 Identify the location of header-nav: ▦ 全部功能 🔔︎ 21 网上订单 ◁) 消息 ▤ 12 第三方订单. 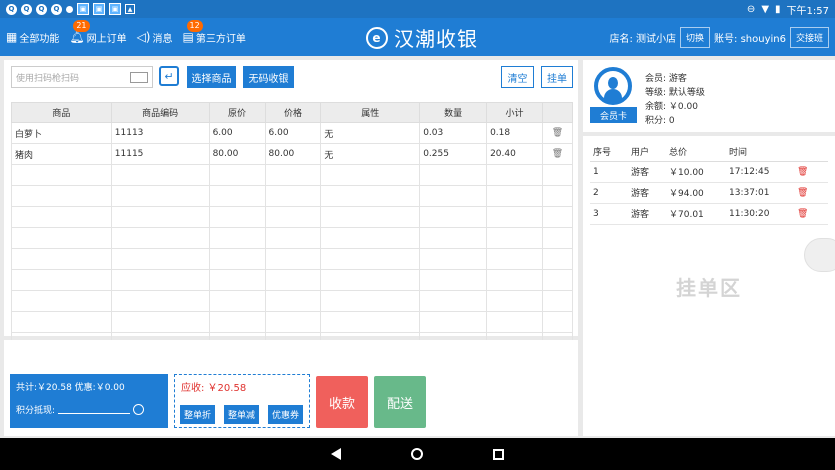
(126, 32).